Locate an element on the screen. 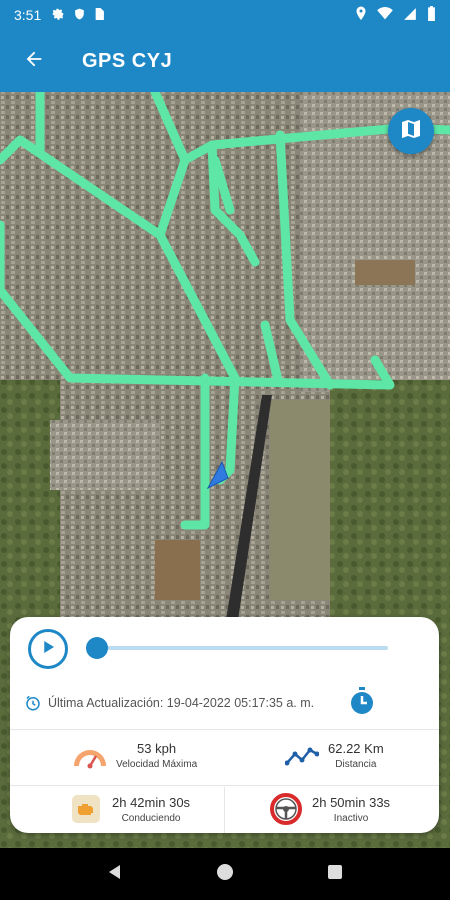  battery-icon is located at coordinates (431, 15).